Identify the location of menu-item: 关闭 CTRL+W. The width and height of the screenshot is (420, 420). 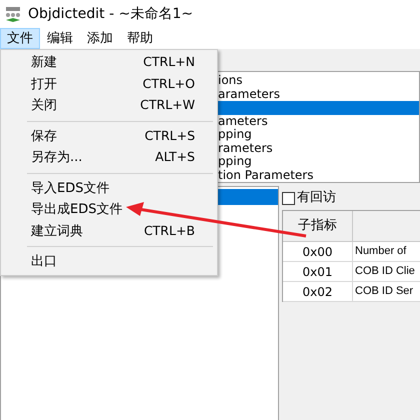
(109, 105).